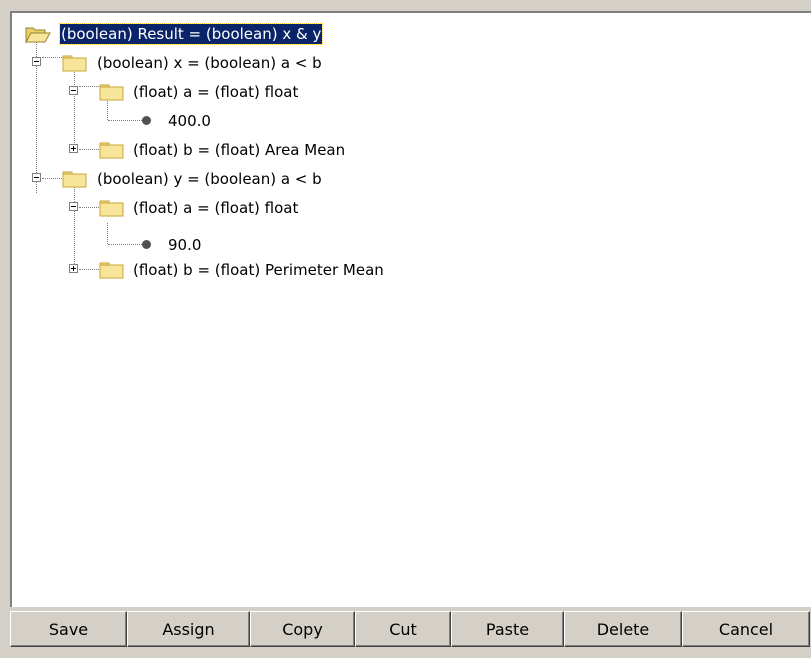  What do you see at coordinates (258, 270) in the screenshot?
I see `node-label-y-b: (float) b = (float) Perimeter Mean` at bounding box center [258, 270].